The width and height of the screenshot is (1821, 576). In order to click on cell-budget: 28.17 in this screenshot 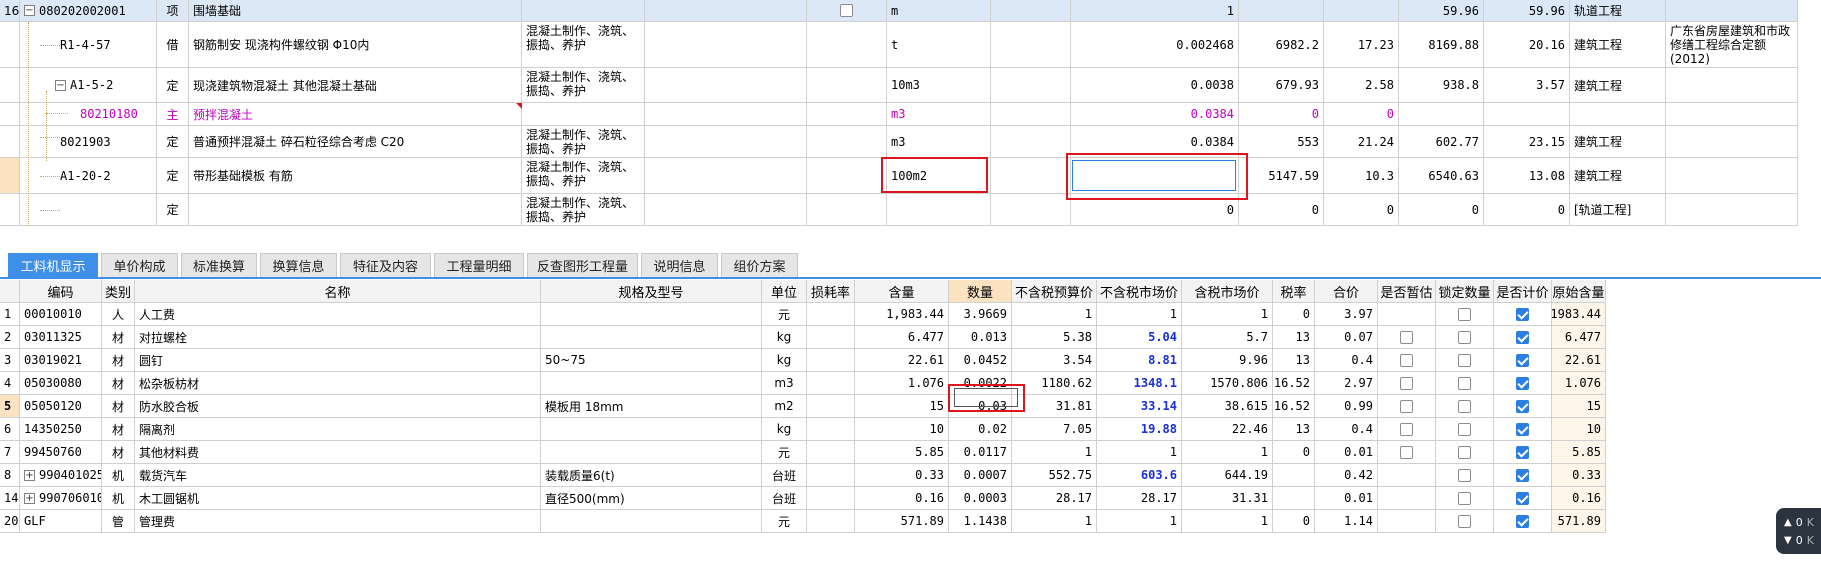, I will do `click(1054, 498)`.